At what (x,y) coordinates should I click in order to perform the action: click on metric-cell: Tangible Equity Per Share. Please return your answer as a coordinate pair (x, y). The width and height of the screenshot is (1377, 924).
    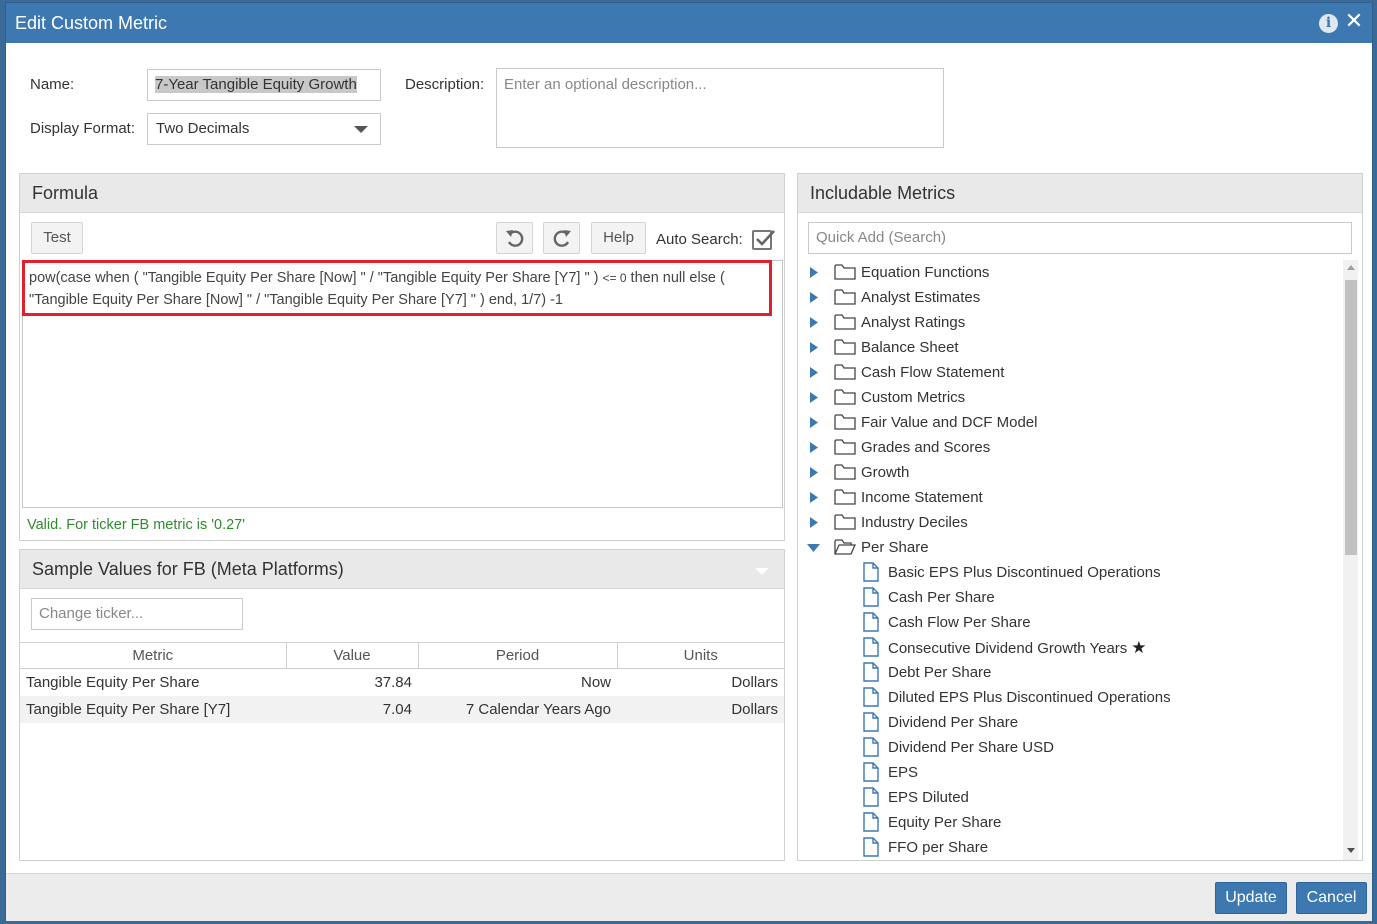
    Looking at the image, I should click on (113, 682).